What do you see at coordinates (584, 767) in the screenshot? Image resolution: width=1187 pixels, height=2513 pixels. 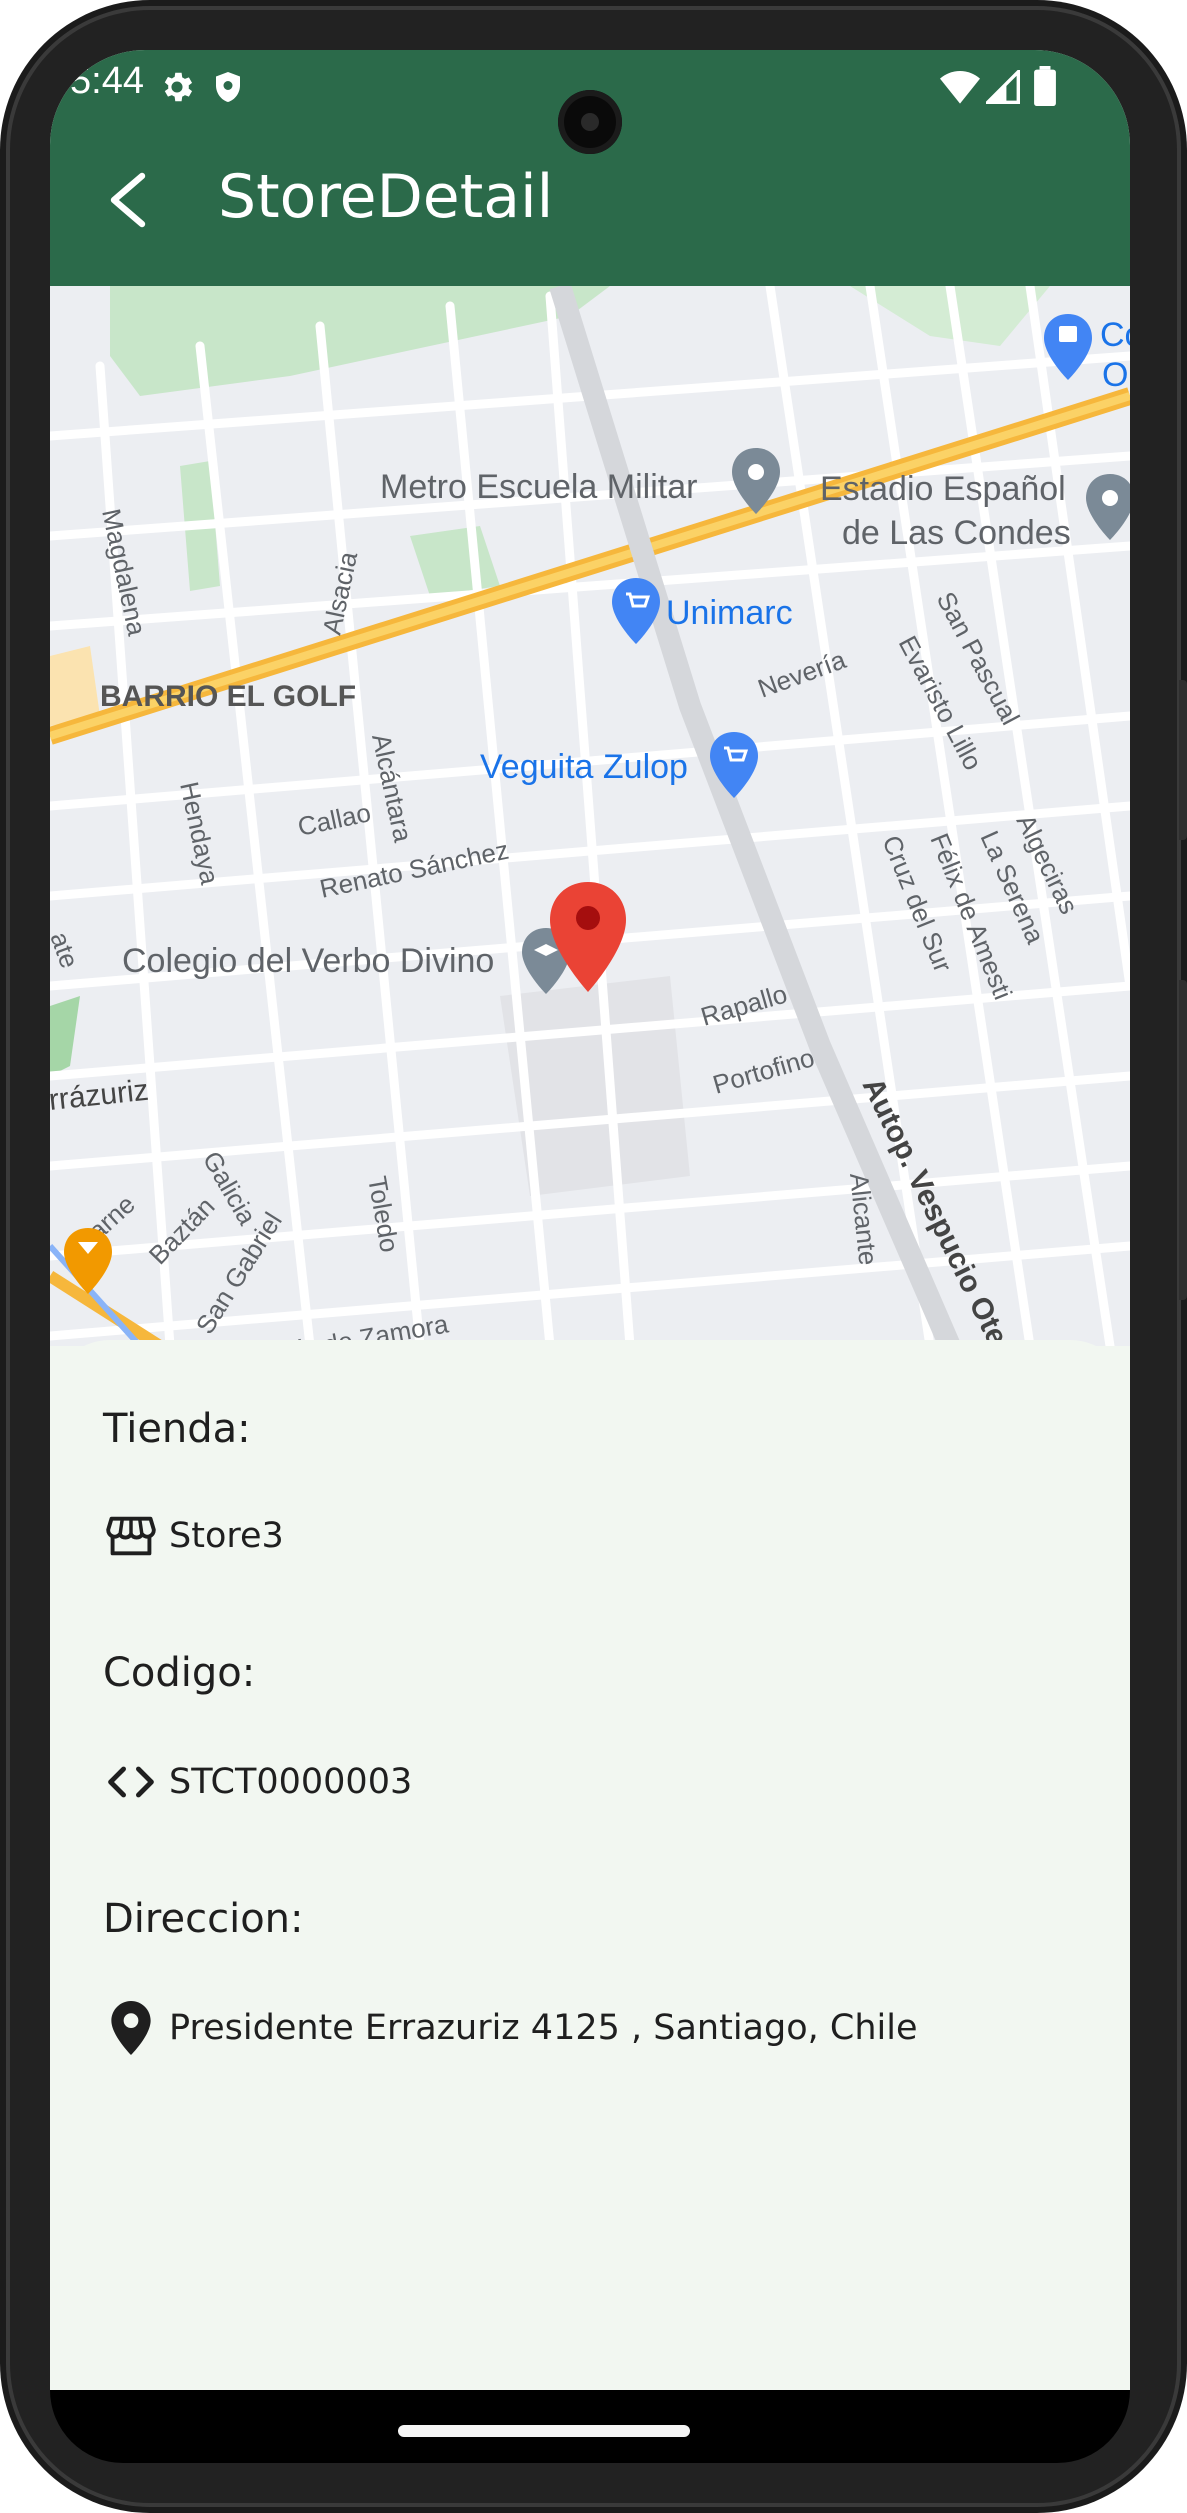 I see `map-label-veguita: Veguita Zulop` at bounding box center [584, 767].